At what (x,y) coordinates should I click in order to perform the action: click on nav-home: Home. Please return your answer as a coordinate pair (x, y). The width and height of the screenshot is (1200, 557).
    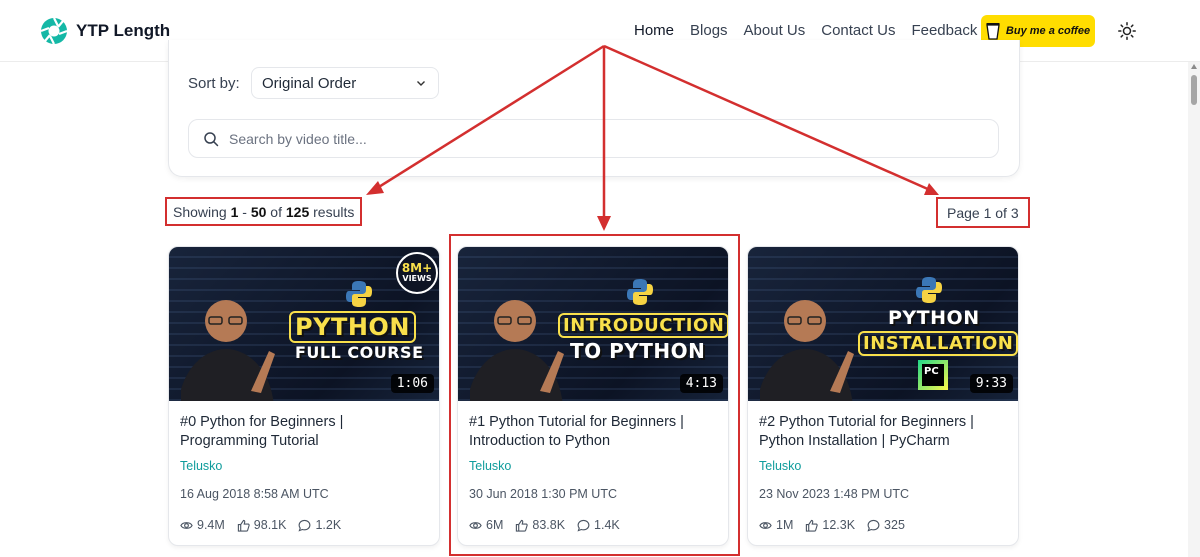
    Looking at the image, I should click on (654, 30).